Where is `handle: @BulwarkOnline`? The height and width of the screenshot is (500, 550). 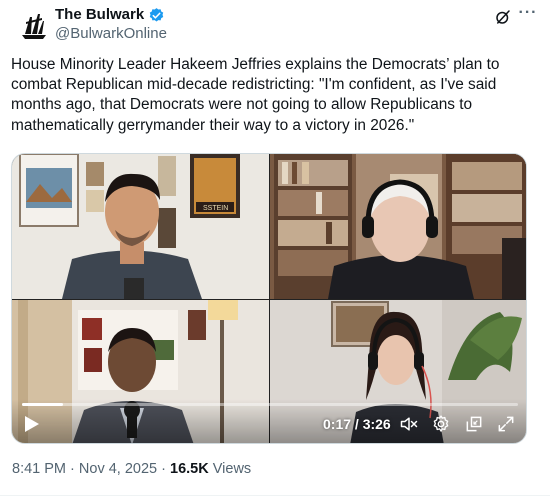 handle: @BulwarkOnline is located at coordinates (111, 33).